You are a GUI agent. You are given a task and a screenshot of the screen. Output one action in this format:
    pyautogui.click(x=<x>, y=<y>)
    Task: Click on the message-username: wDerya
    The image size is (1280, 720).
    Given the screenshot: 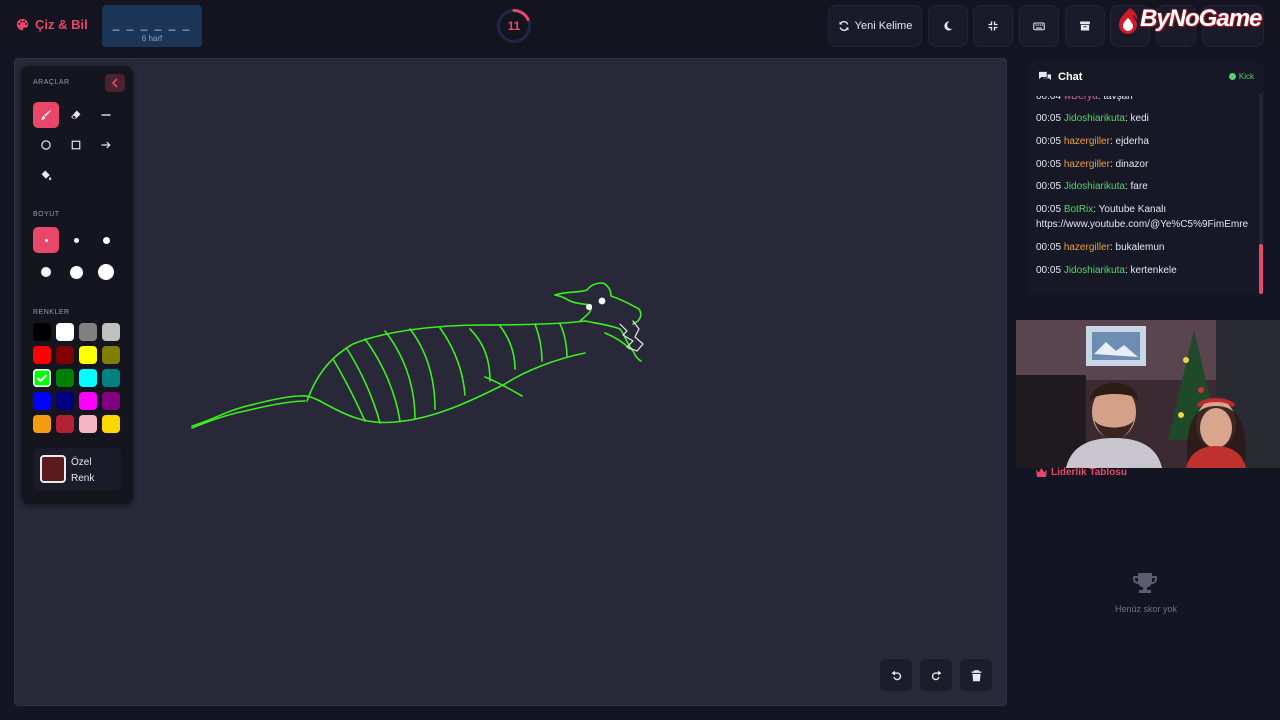 What is the action you would take?
    pyautogui.click(x=1081, y=99)
    